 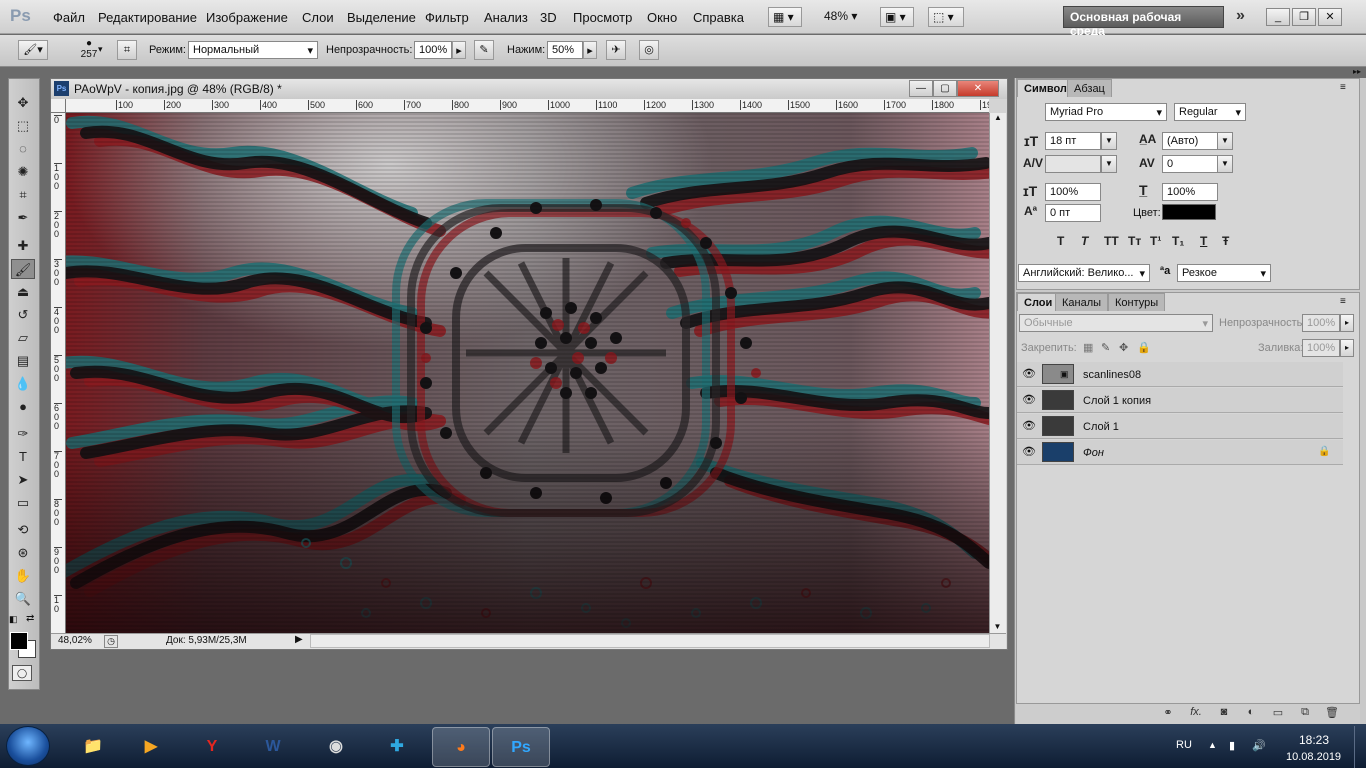 I want to click on screen-mode-dropdown: ▦ ▾, so click(x=785, y=17).